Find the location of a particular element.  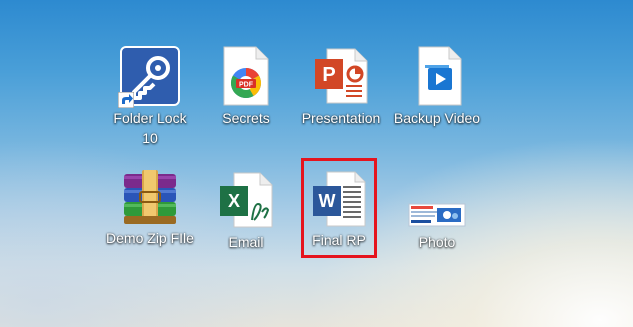

desktop-icon-label: Photo is located at coordinates (437, 242).